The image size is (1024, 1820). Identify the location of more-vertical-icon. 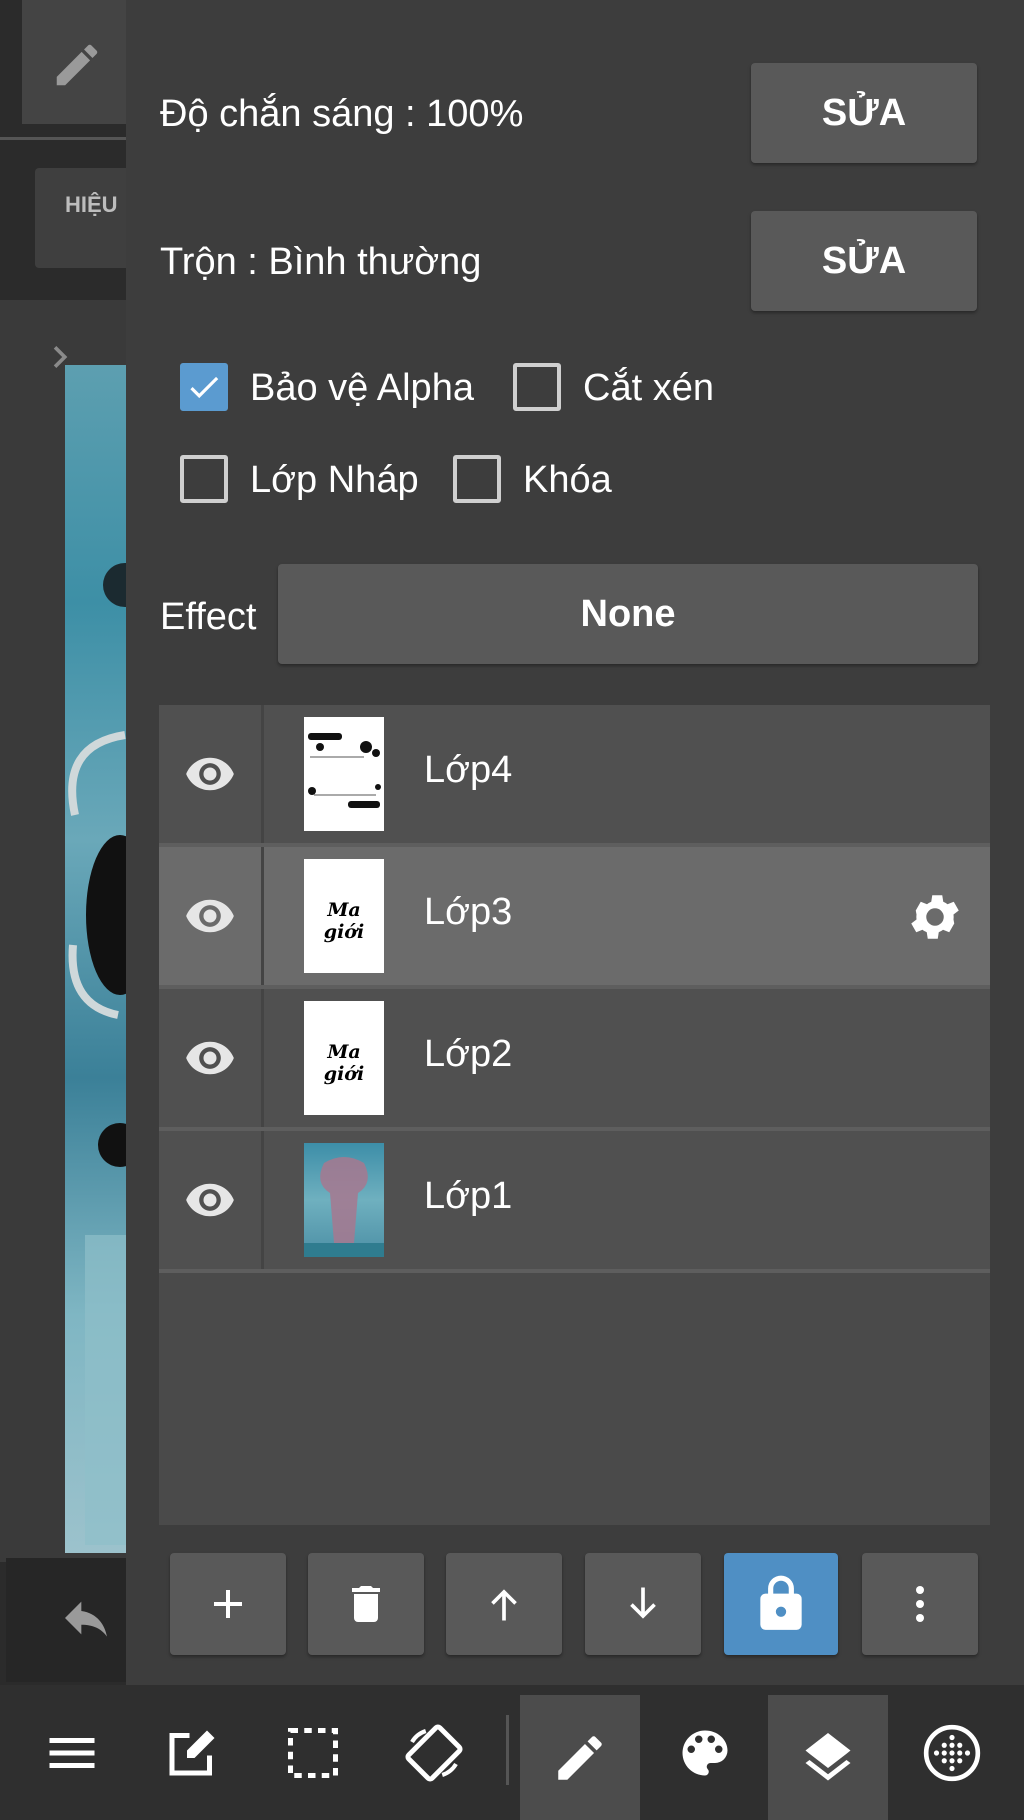
(920, 1604).